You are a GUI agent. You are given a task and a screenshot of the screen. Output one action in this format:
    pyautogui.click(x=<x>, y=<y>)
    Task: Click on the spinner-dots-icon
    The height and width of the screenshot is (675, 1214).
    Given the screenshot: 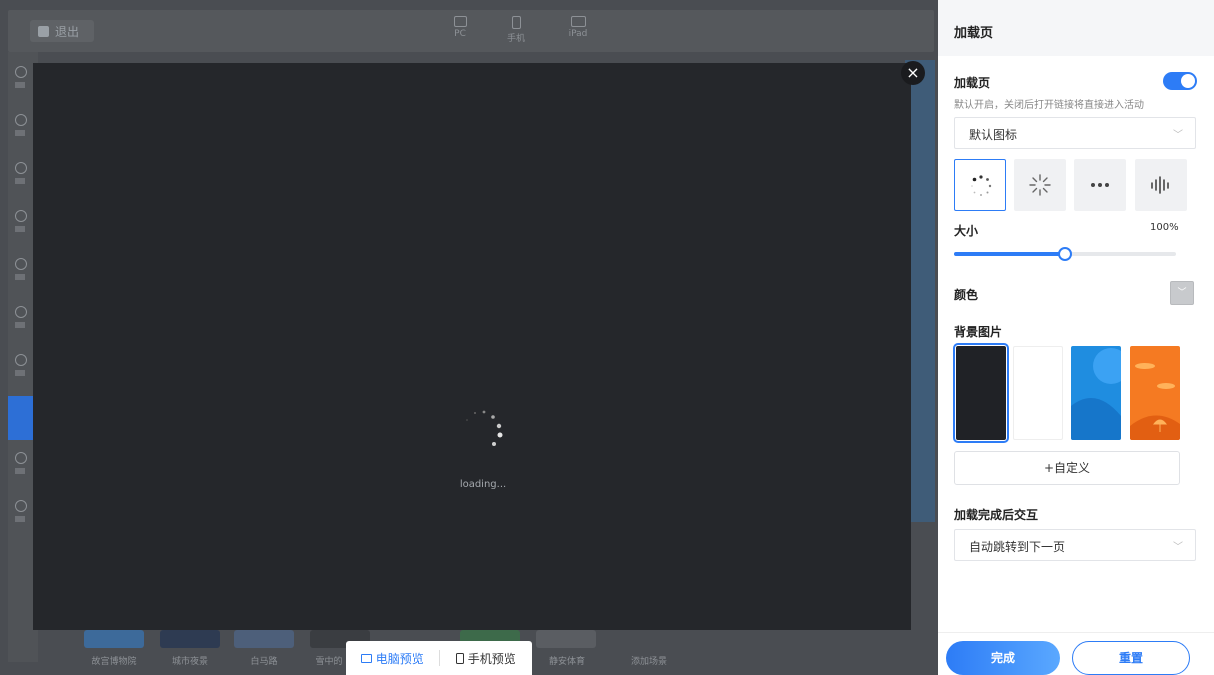 What is the action you would take?
    pyautogui.click(x=981, y=185)
    